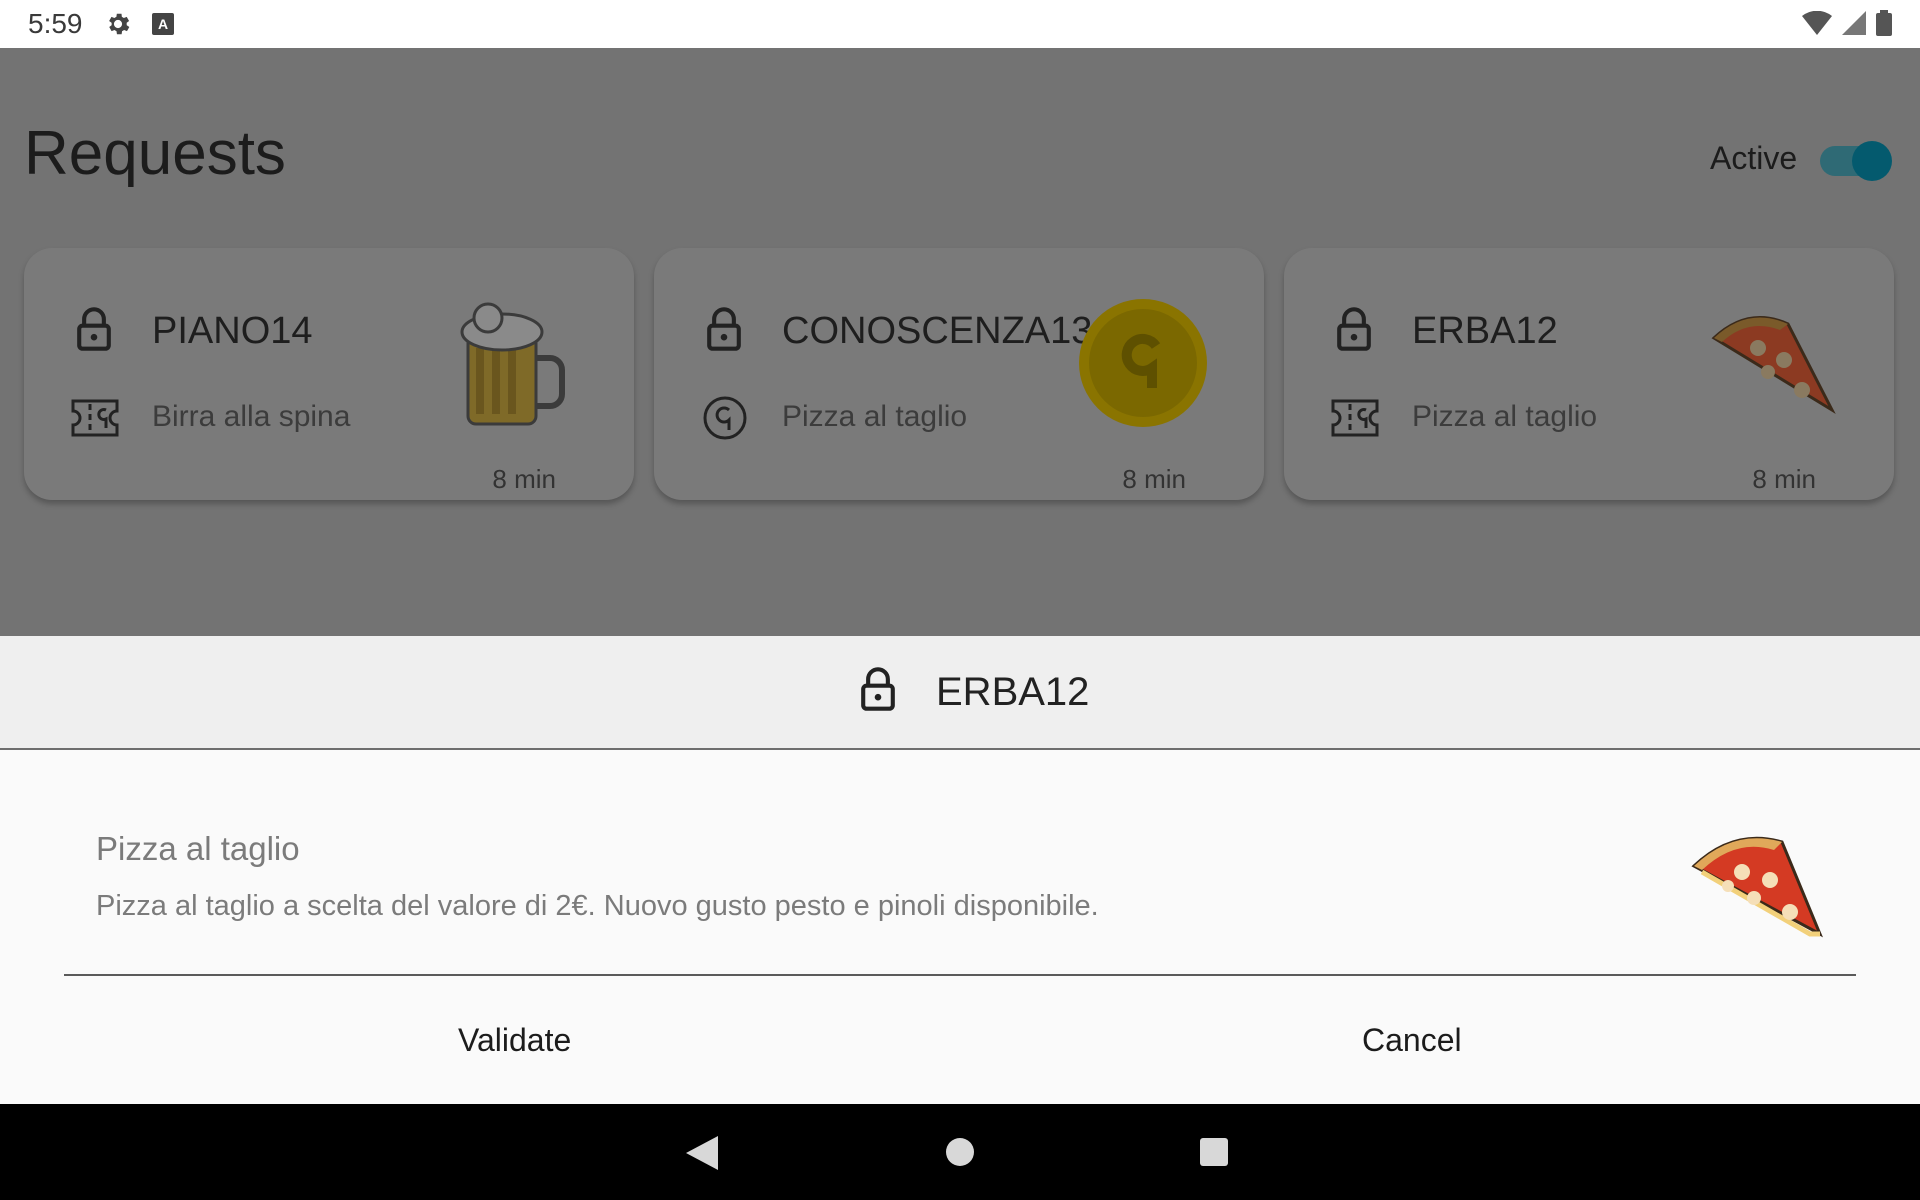 Image resolution: width=1920 pixels, height=1200 pixels. I want to click on battery-icon, so click(1884, 23).